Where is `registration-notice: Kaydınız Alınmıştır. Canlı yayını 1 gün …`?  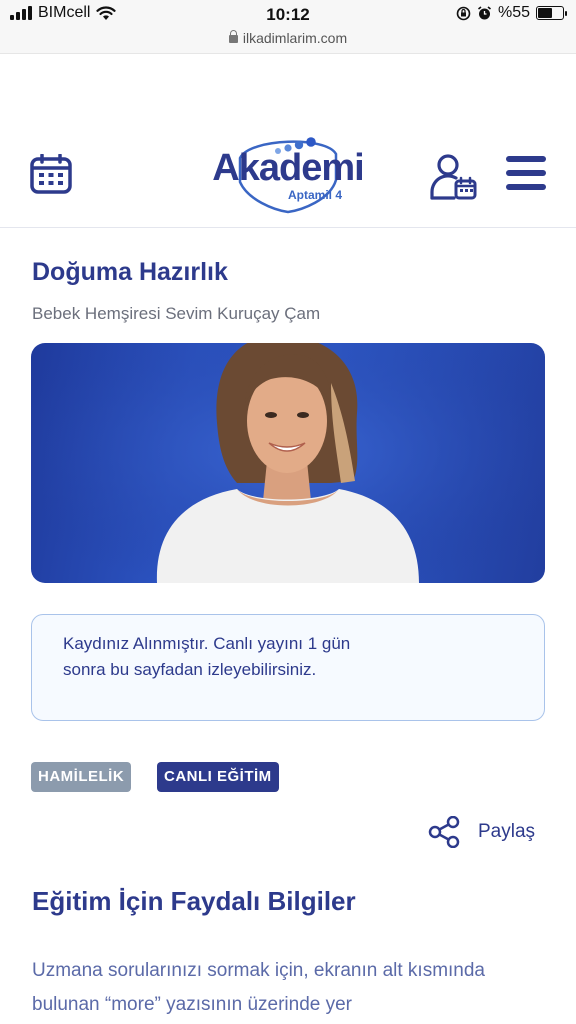 registration-notice: Kaydınız Alınmıştır. Canlı yayını 1 gün … is located at coordinates (288, 667).